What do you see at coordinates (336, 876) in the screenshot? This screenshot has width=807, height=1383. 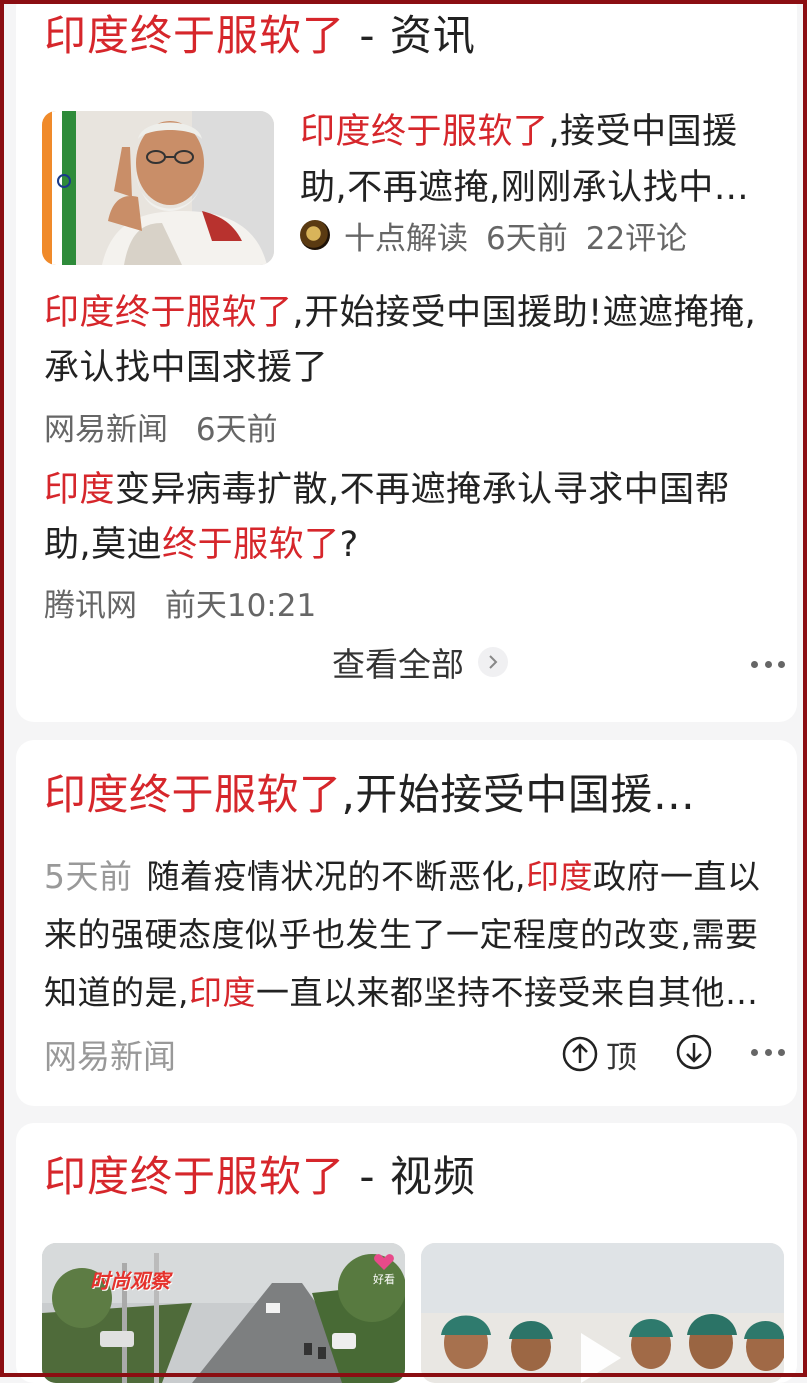 I see `article-body-seg1: 随着疫情状况的不断恶化,` at bounding box center [336, 876].